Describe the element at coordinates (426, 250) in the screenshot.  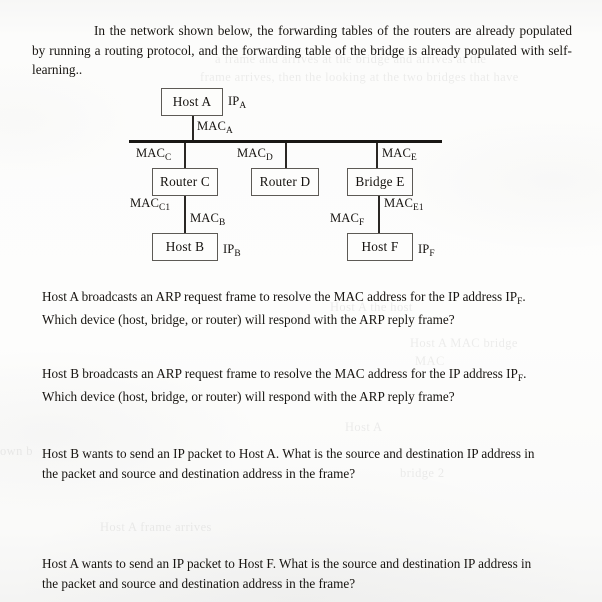
I see `label-ip-f: IPF` at that location.